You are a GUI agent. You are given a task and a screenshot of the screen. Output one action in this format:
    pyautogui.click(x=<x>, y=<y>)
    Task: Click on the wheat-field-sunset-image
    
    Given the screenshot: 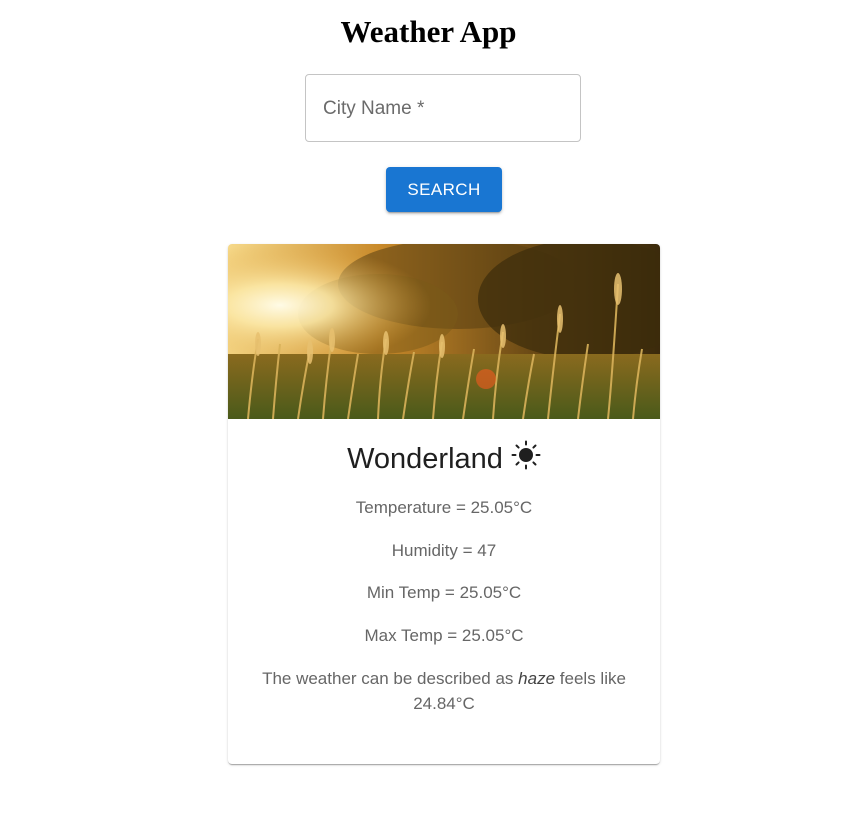 What is the action you would take?
    pyautogui.click(x=444, y=331)
    